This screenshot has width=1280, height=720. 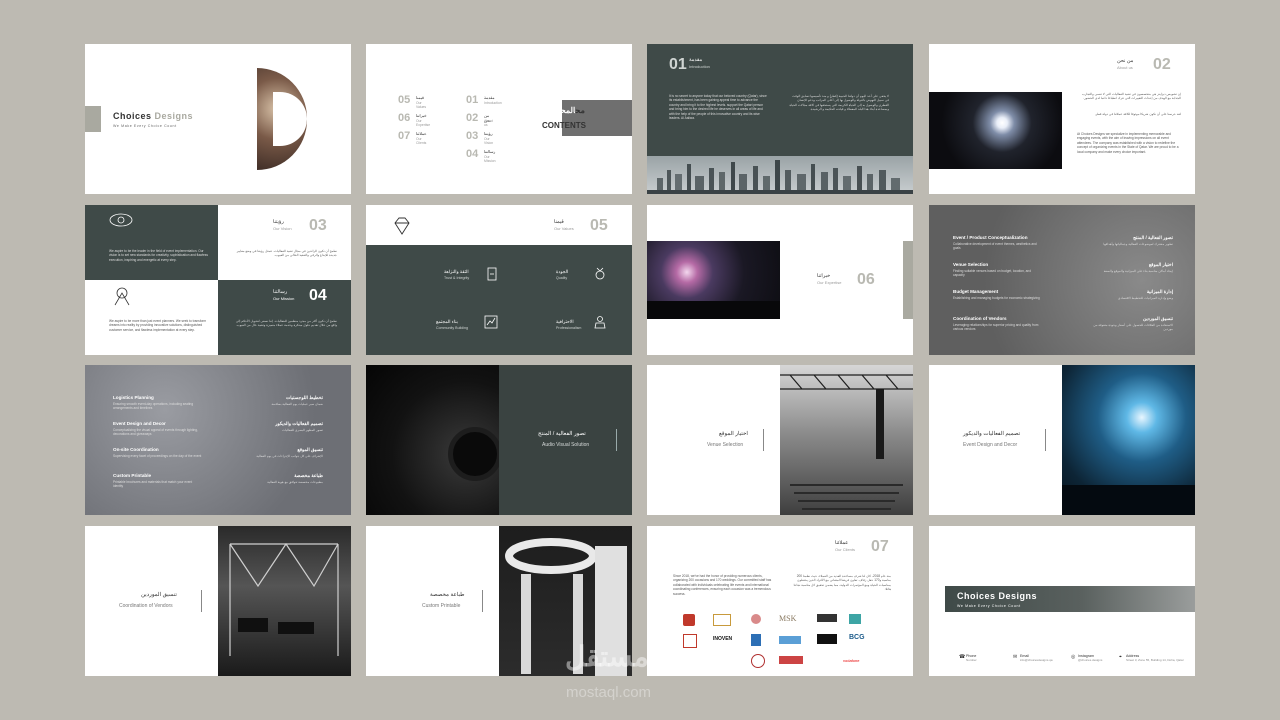 I want to click on contents-title-en: CONTENTS, so click(x=564, y=125).